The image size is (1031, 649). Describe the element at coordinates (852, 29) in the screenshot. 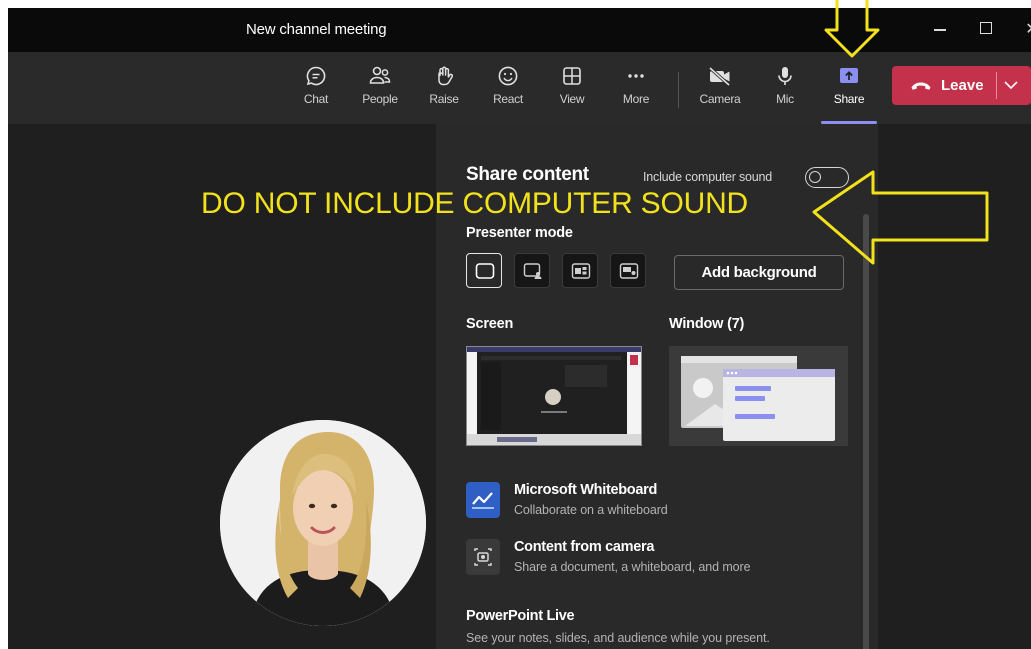

I see `annotation-arrow-down` at that location.